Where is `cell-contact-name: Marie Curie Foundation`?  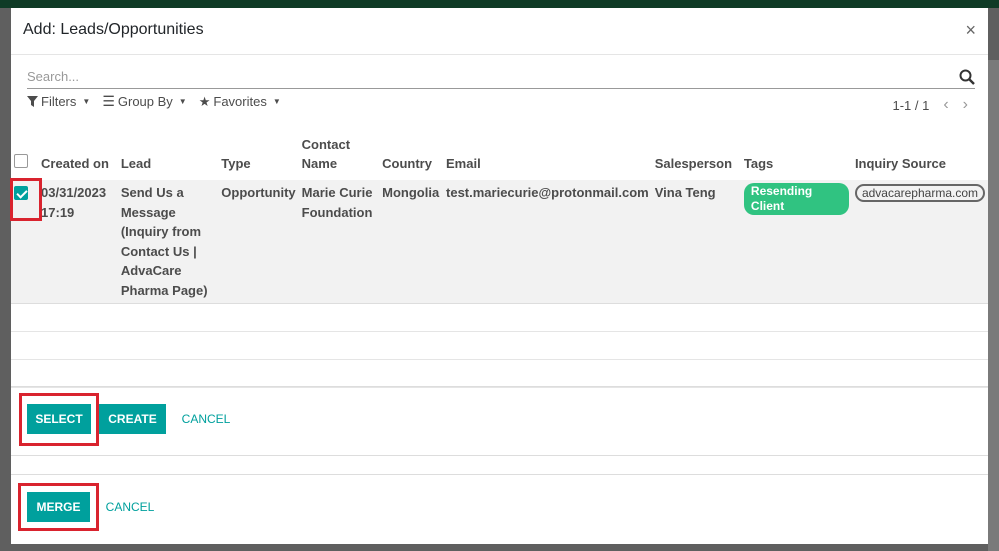 cell-contact-name: Marie Curie Foundation is located at coordinates (337, 202).